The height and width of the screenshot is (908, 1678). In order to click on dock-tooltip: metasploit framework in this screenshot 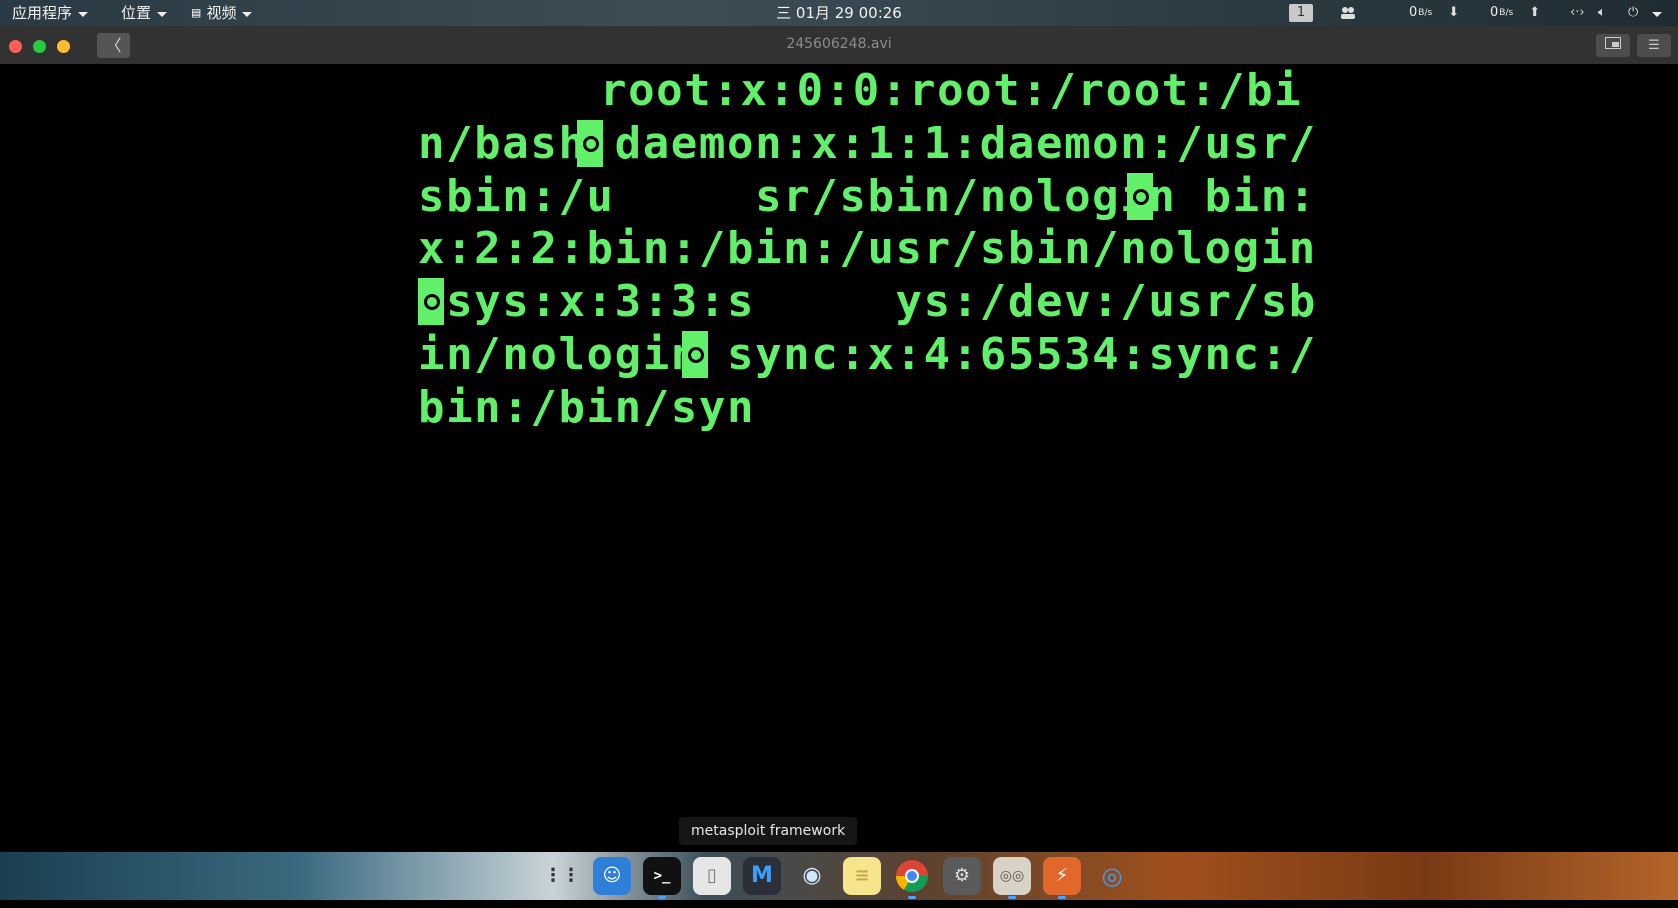, I will do `click(768, 831)`.